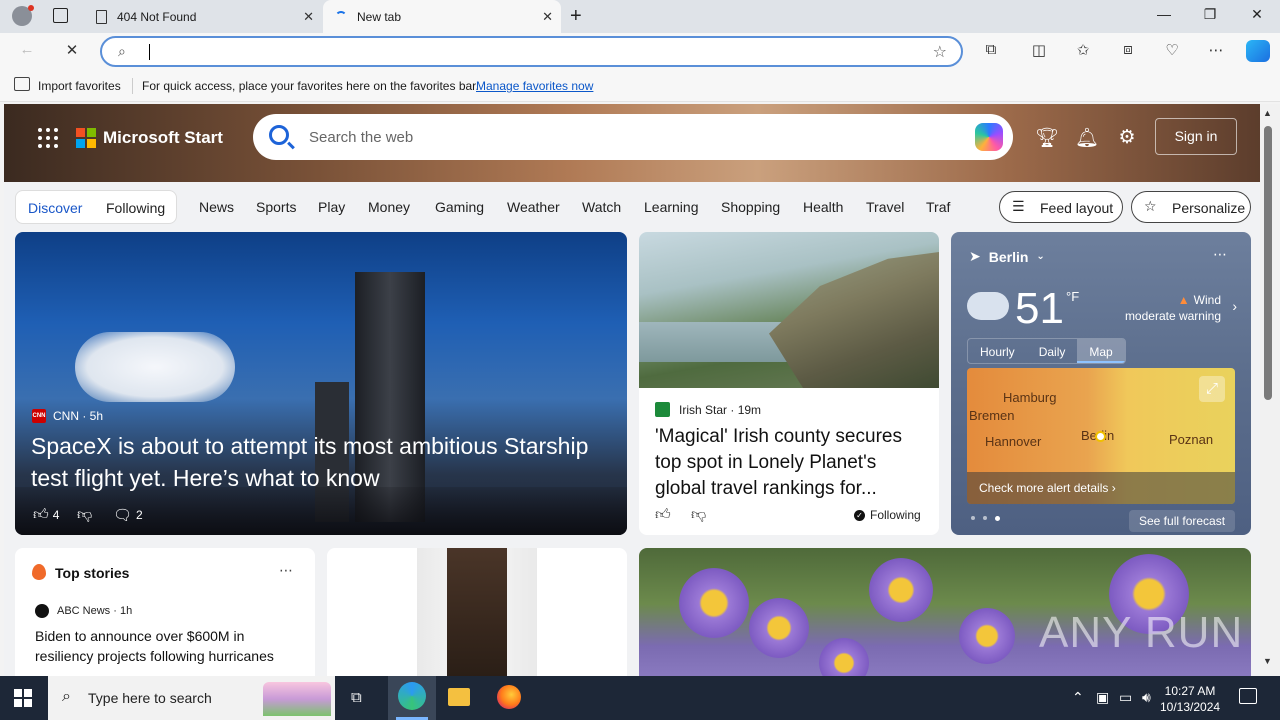 Image resolution: width=1280 pixels, height=720 pixels. Describe the element at coordinates (671, 207) in the screenshot. I see `nav-learning: Learning` at that location.